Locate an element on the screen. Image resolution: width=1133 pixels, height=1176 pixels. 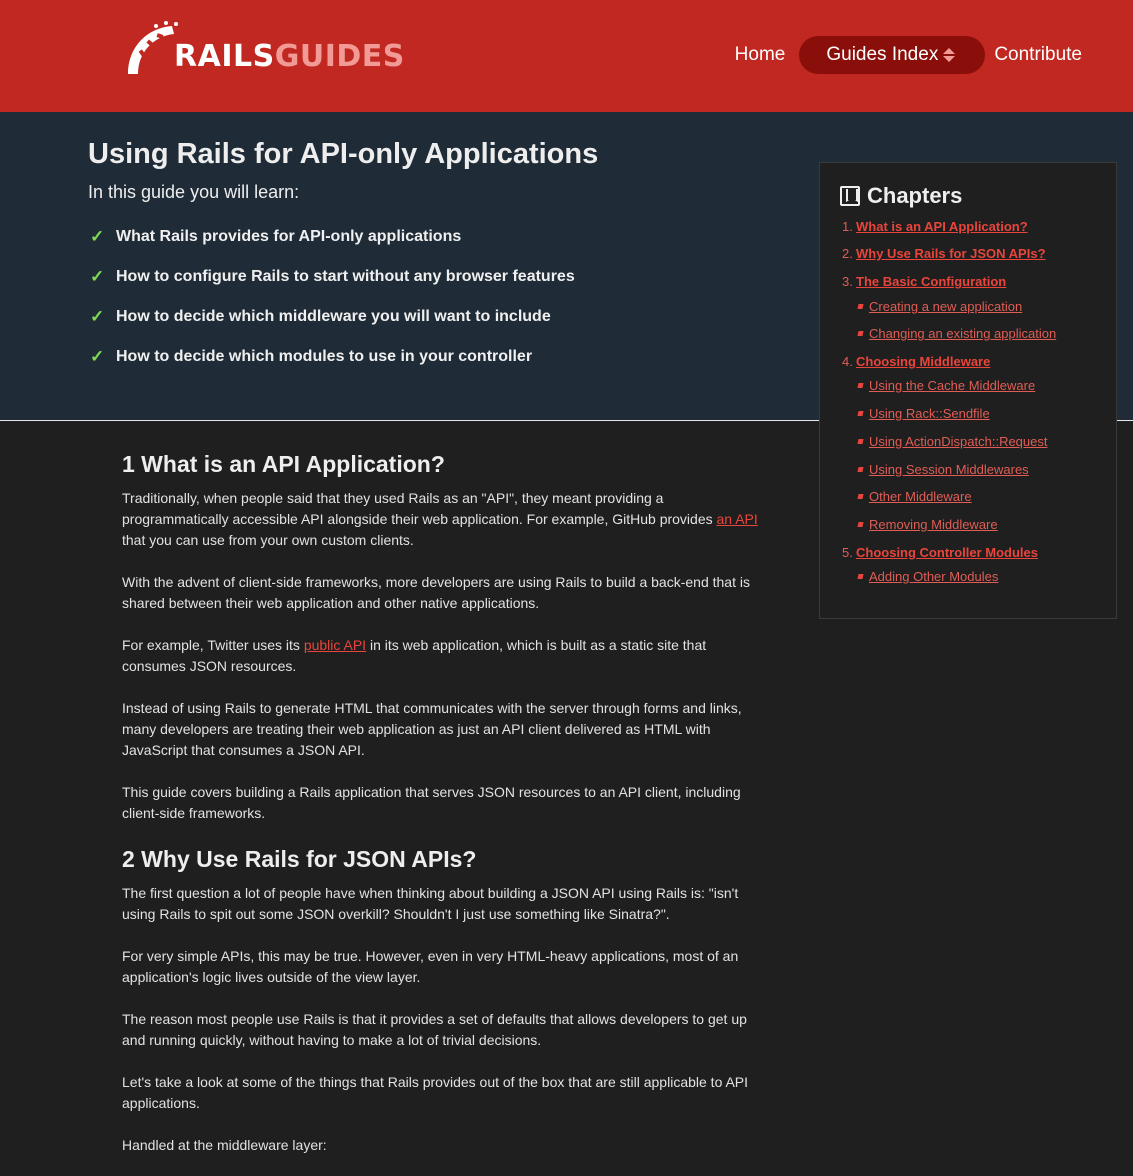
toc-link-session-middlewares: Using Session Middlewares is located at coordinates (949, 469).